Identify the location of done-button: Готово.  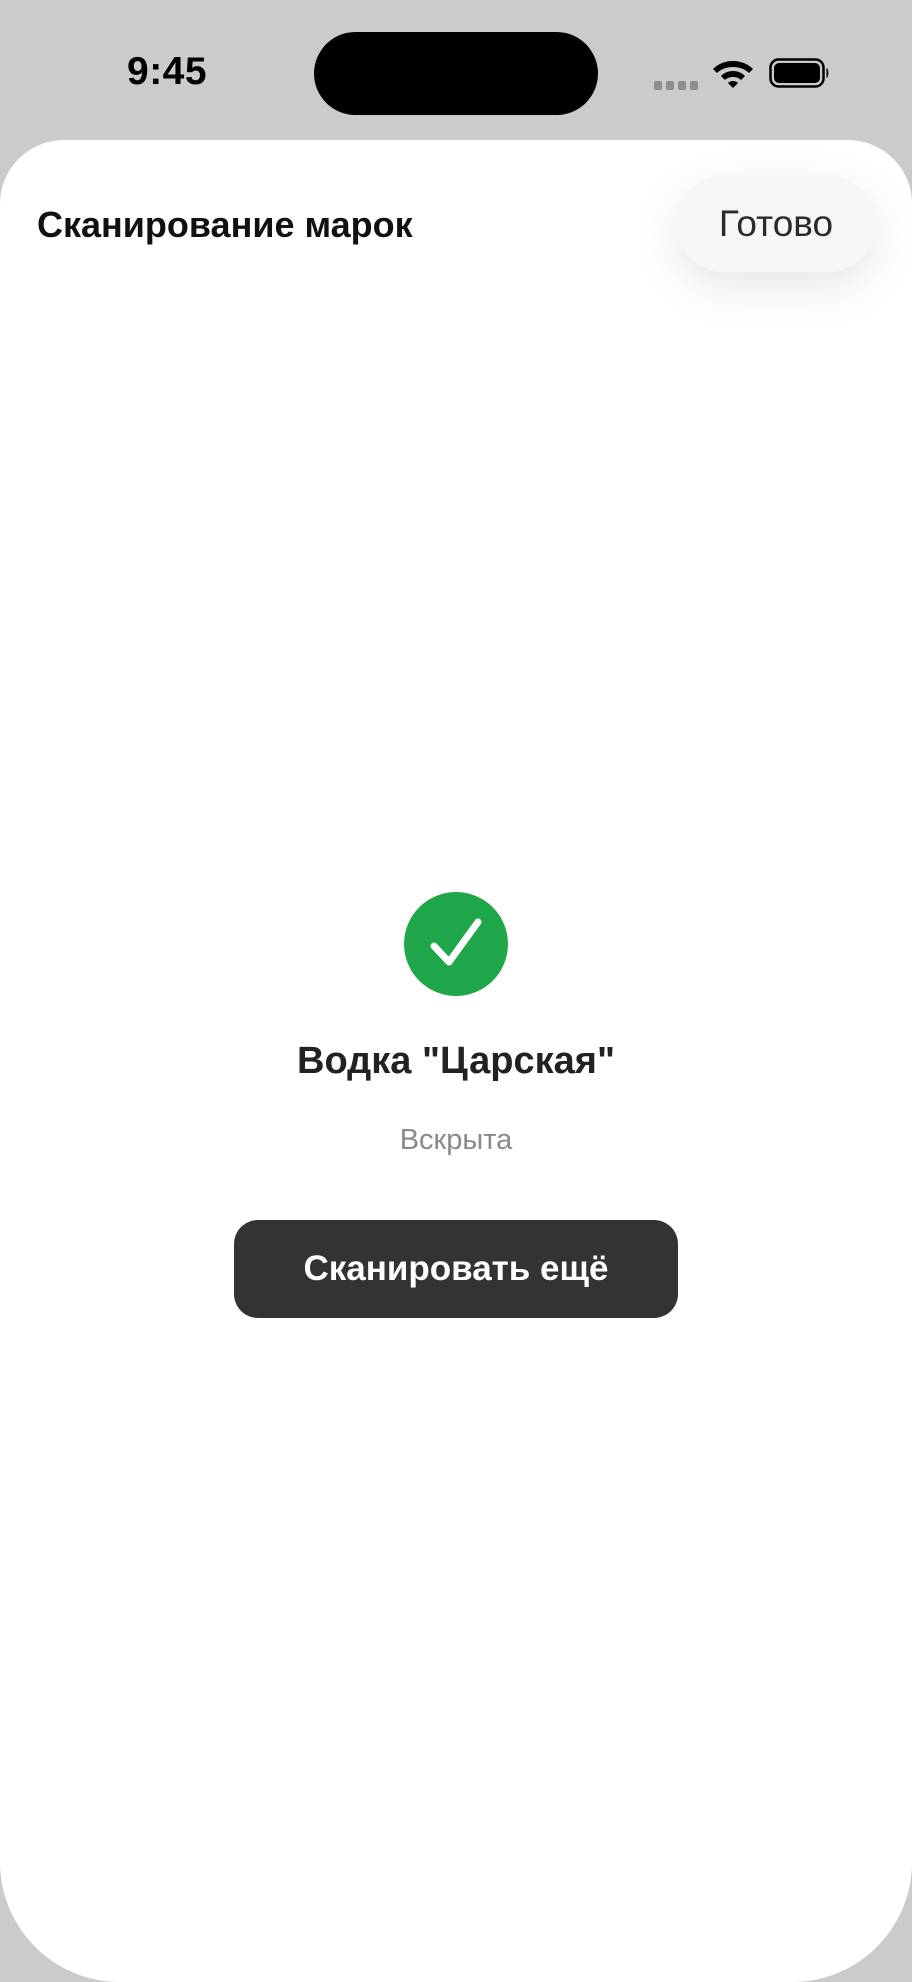
(776, 224).